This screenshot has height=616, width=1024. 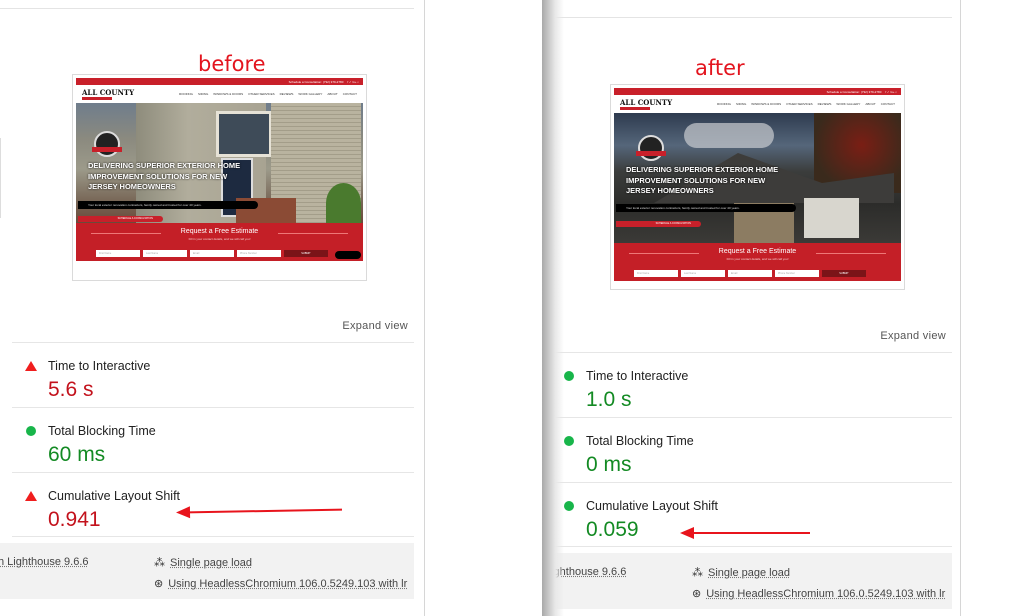 I want to click on metric-total-blocking-time: Total Blocking Time 60 ms, so click(x=213, y=439).